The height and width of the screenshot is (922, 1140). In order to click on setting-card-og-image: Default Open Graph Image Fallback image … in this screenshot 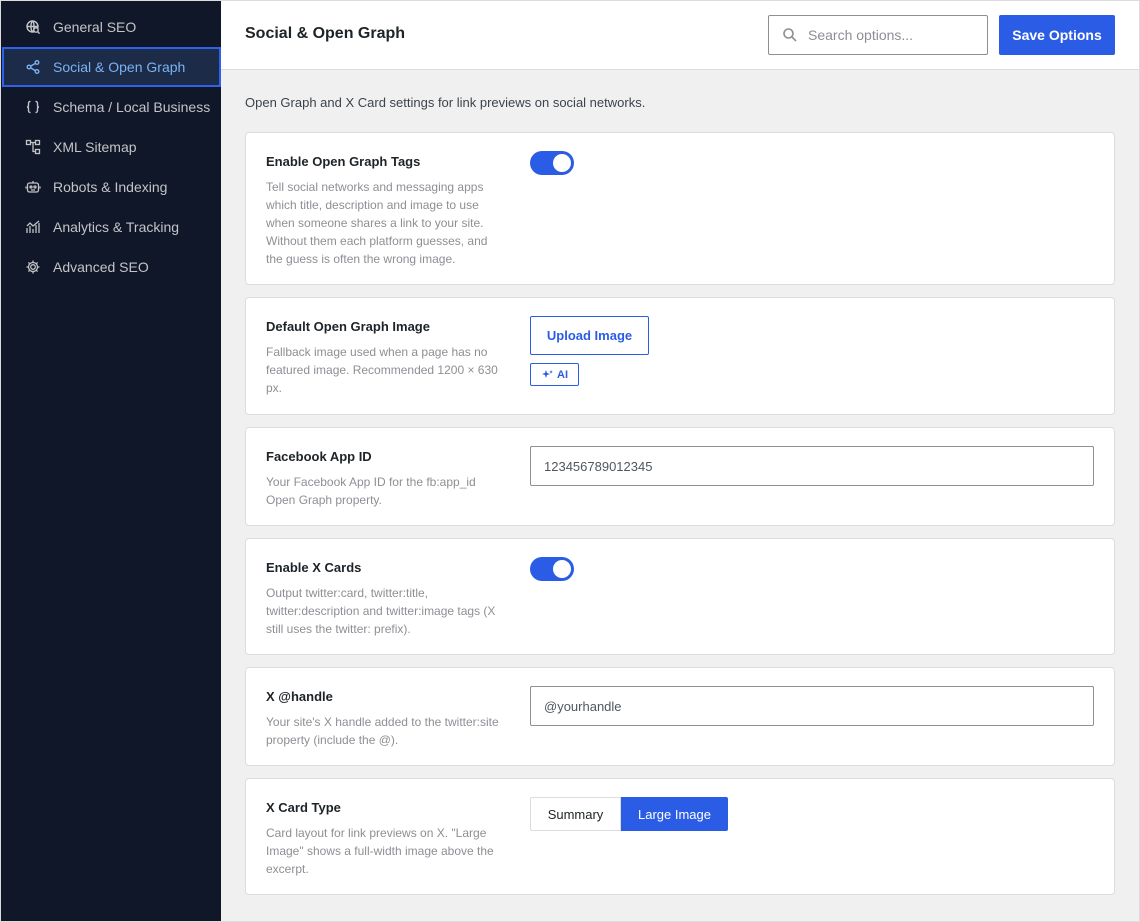, I will do `click(680, 356)`.